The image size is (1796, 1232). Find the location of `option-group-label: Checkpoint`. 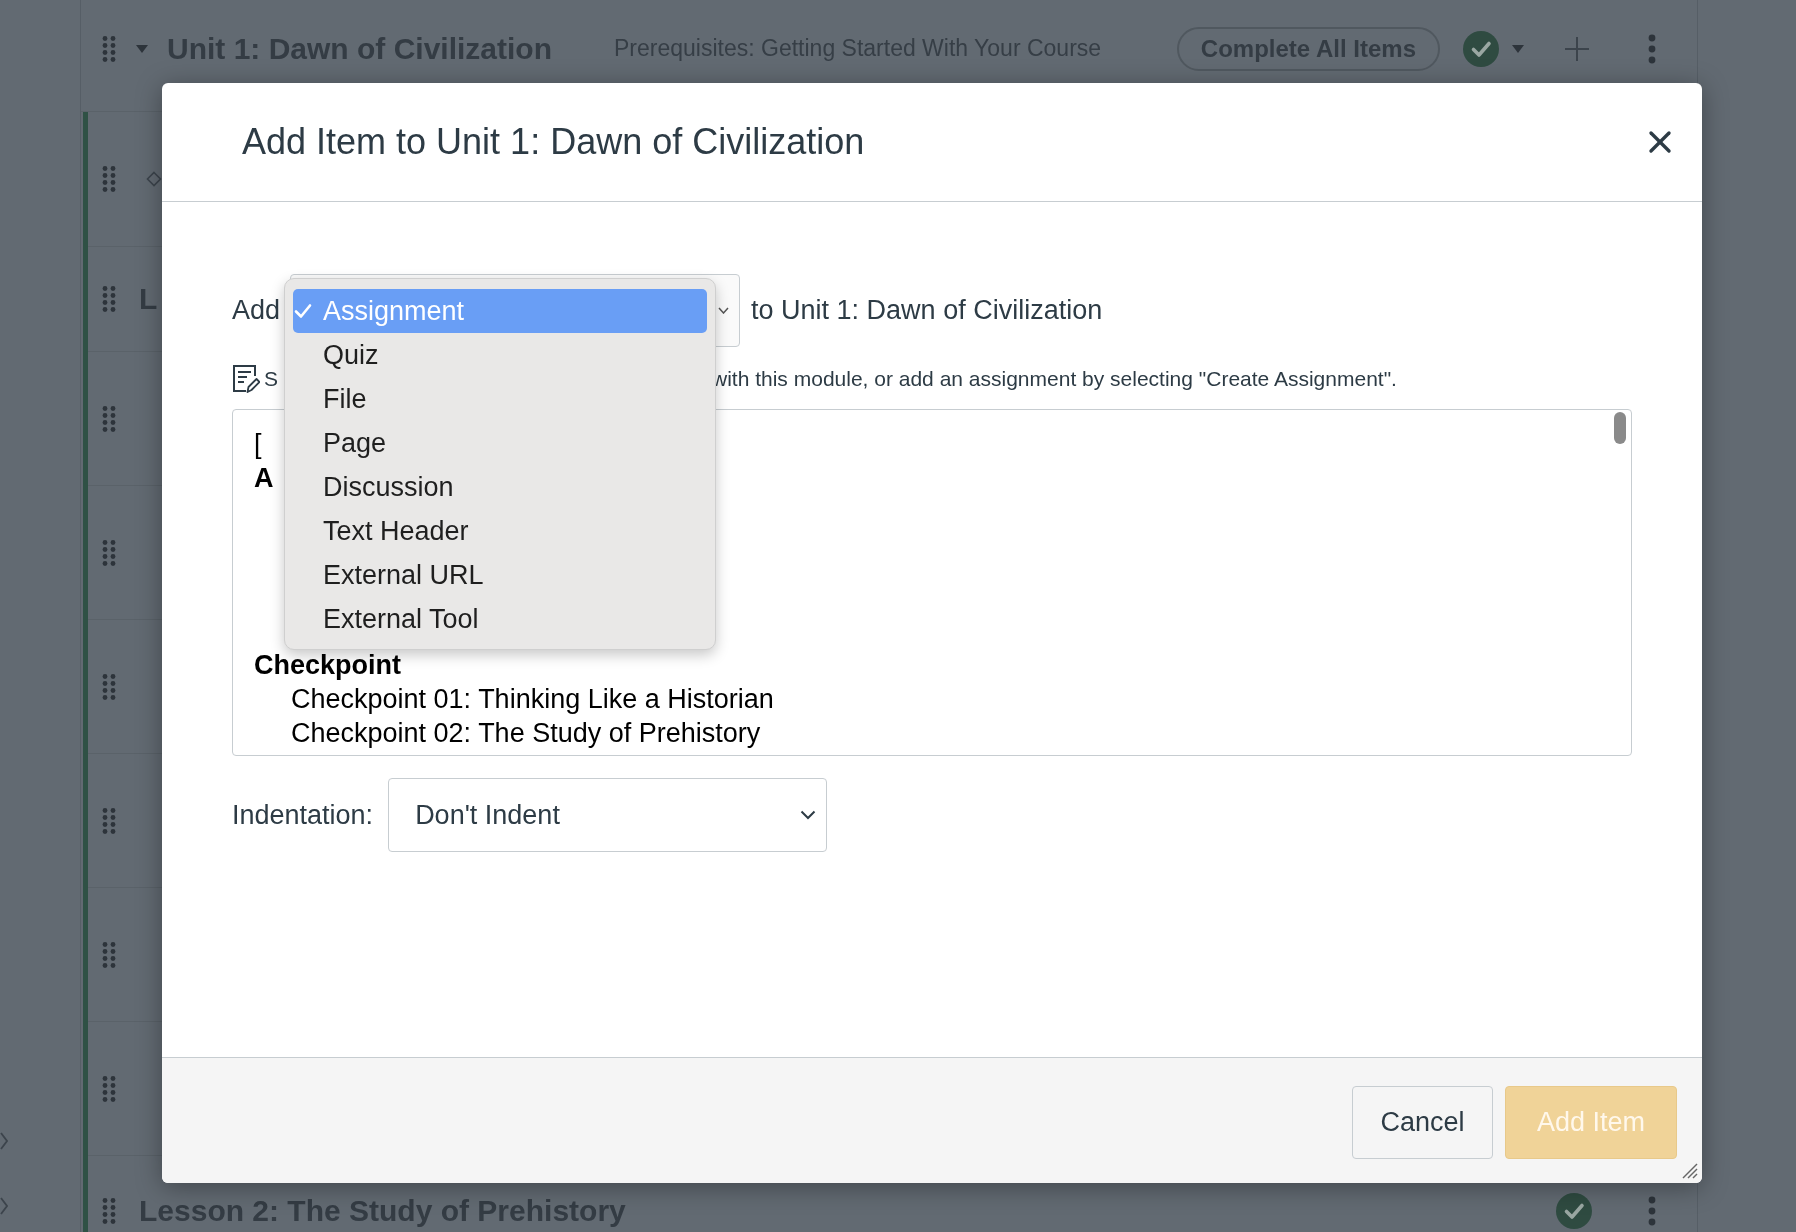

option-group-label: Checkpoint is located at coordinates (327, 665).